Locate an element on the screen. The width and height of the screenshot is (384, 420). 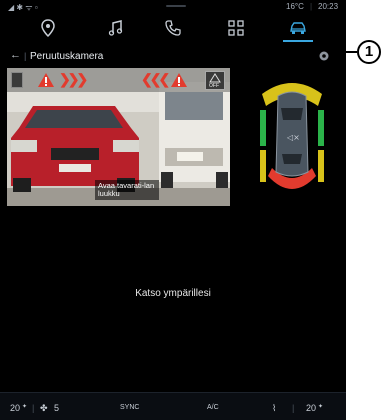
status-icons: ◢ ✱ ᯤ ▫ is located at coordinates (23, 7).